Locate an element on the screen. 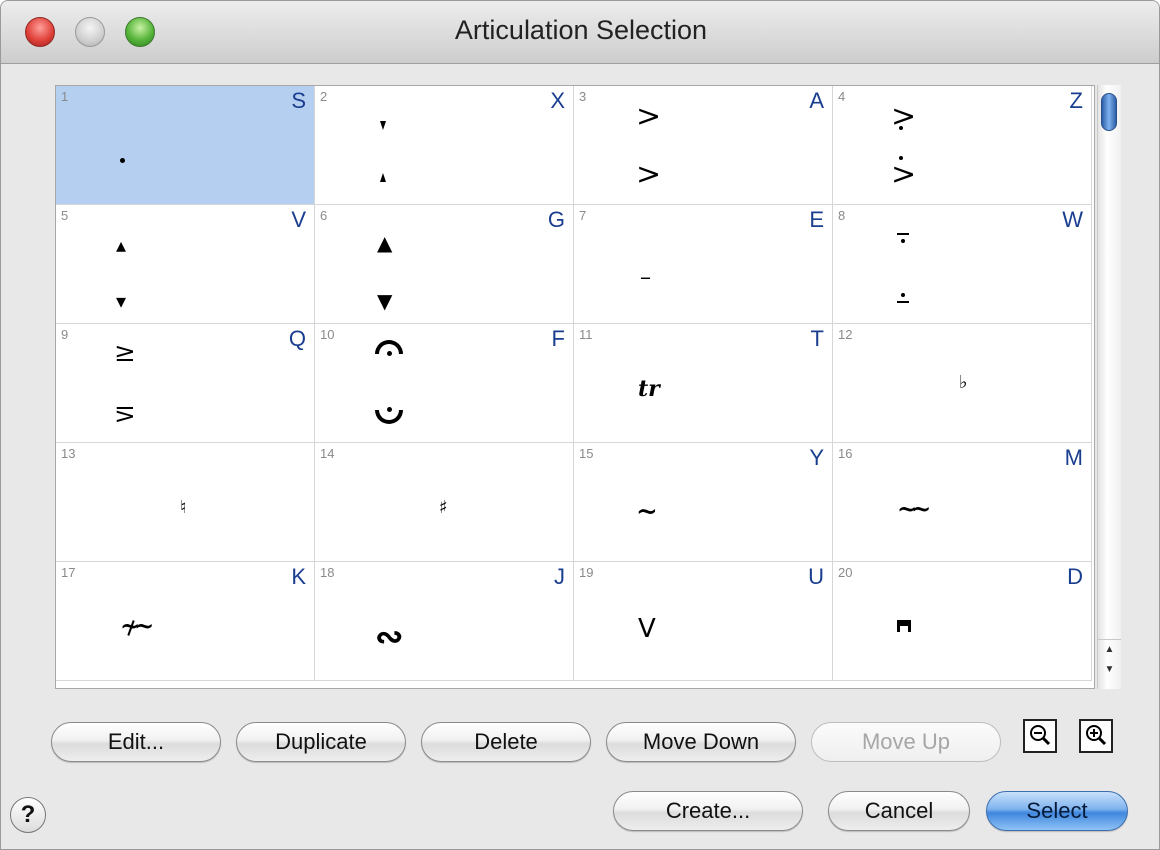  articulation-cell-11: 11 T tr is located at coordinates (703, 383).